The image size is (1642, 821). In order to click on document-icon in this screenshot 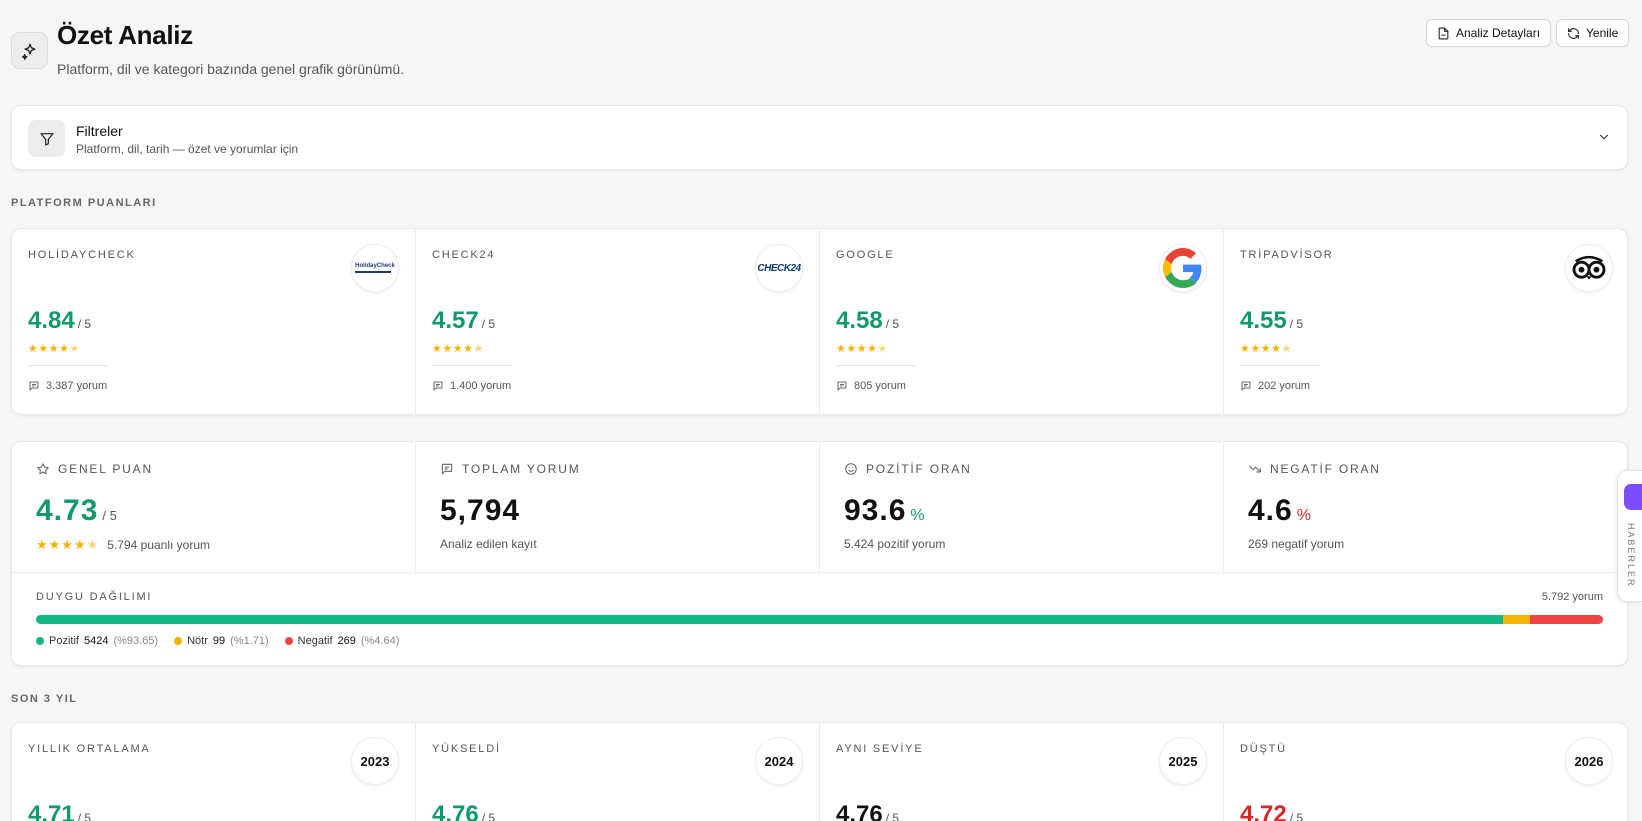, I will do `click(1443, 33)`.